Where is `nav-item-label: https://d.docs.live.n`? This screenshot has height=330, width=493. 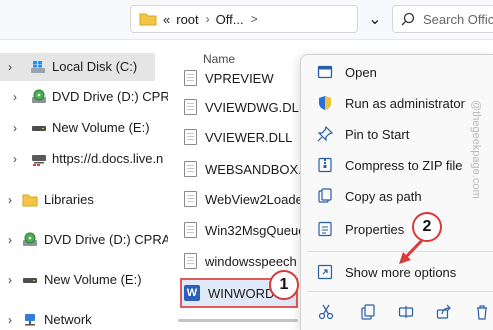 nav-item-label: https://d.docs.live.n is located at coordinates (108, 158).